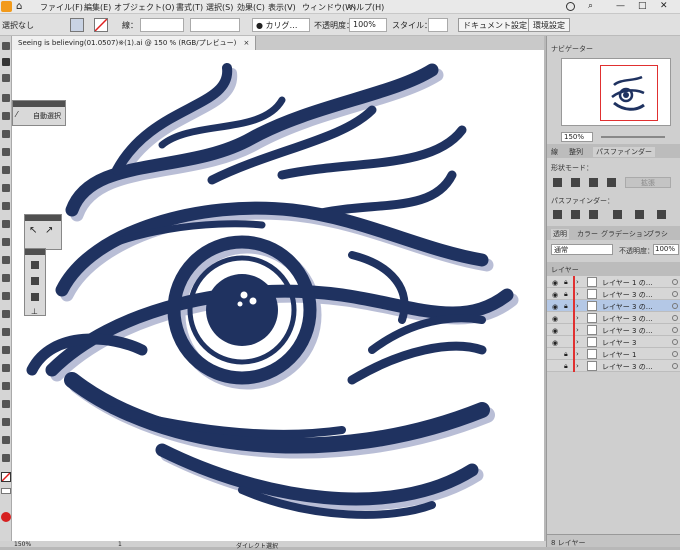 The width and height of the screenshot is (680, 550). Describe the element at coordinates (639, 214) in the screenshot. I see `outline-icon` at that location.